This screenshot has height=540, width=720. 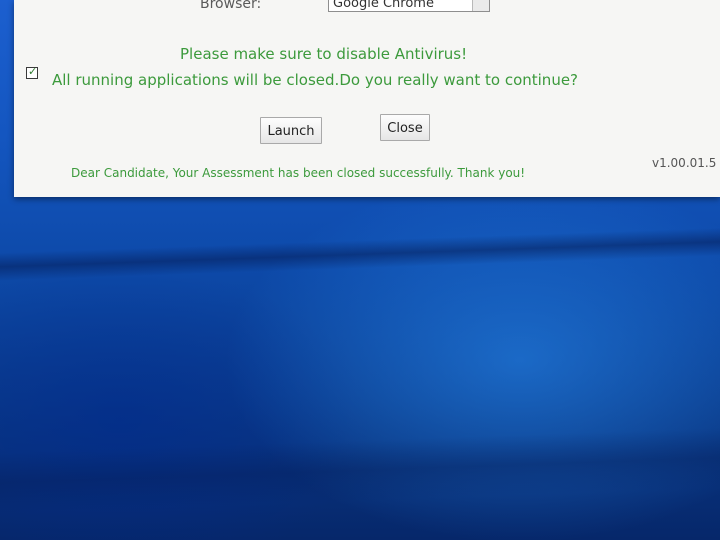 I want to click on wallpaper-light-band, so click(x=360, y=254).